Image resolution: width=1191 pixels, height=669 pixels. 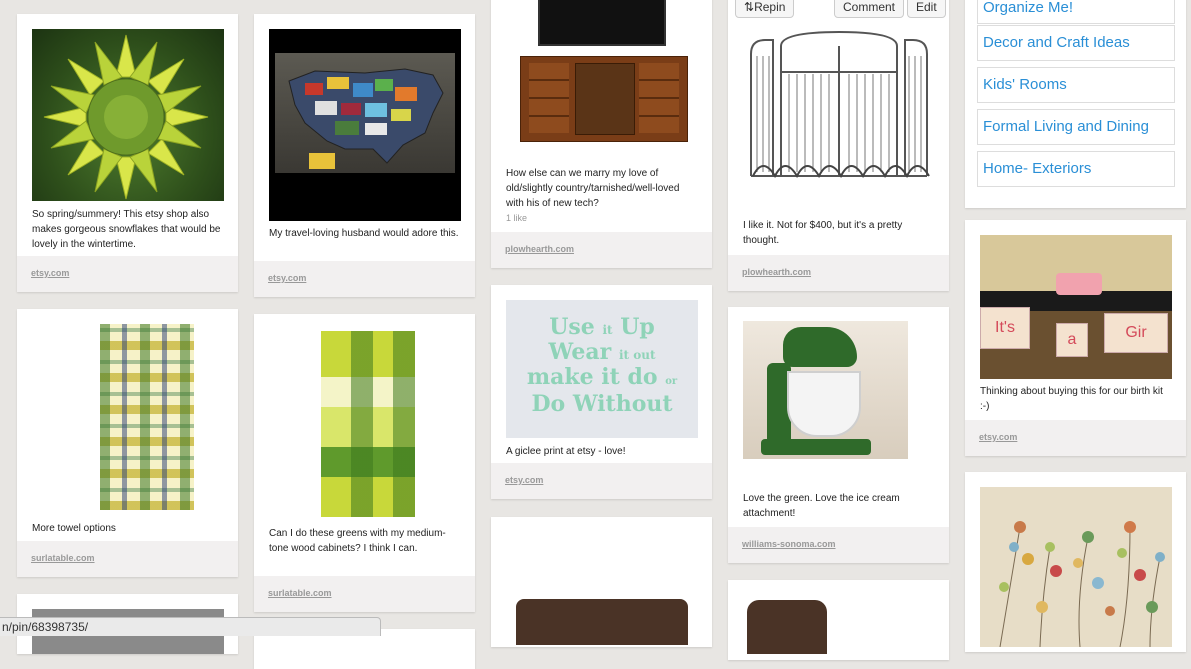 I want to click on edit-button: Edit, so click(x=926, y=9).